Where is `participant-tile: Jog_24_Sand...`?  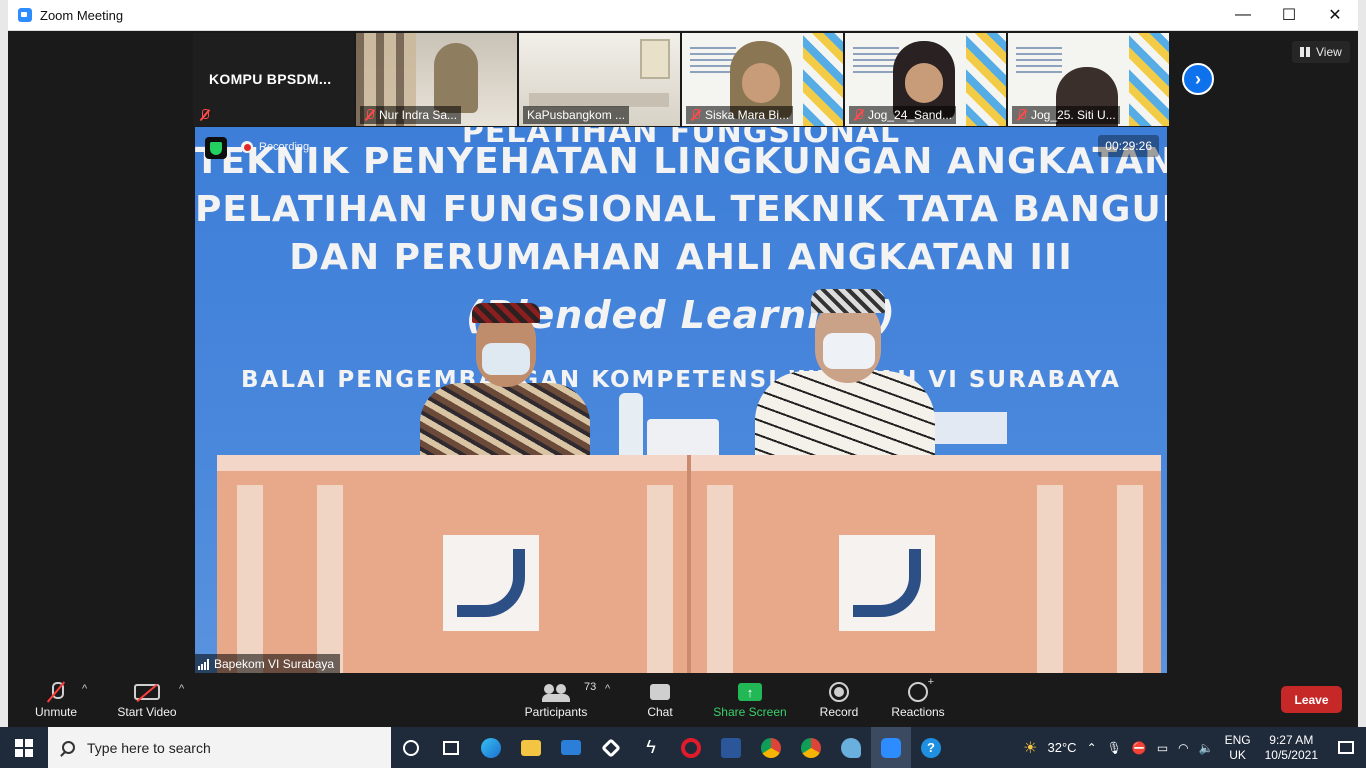
participant-tile: Jog_24_Sand... is located at coordinates (925, 79).